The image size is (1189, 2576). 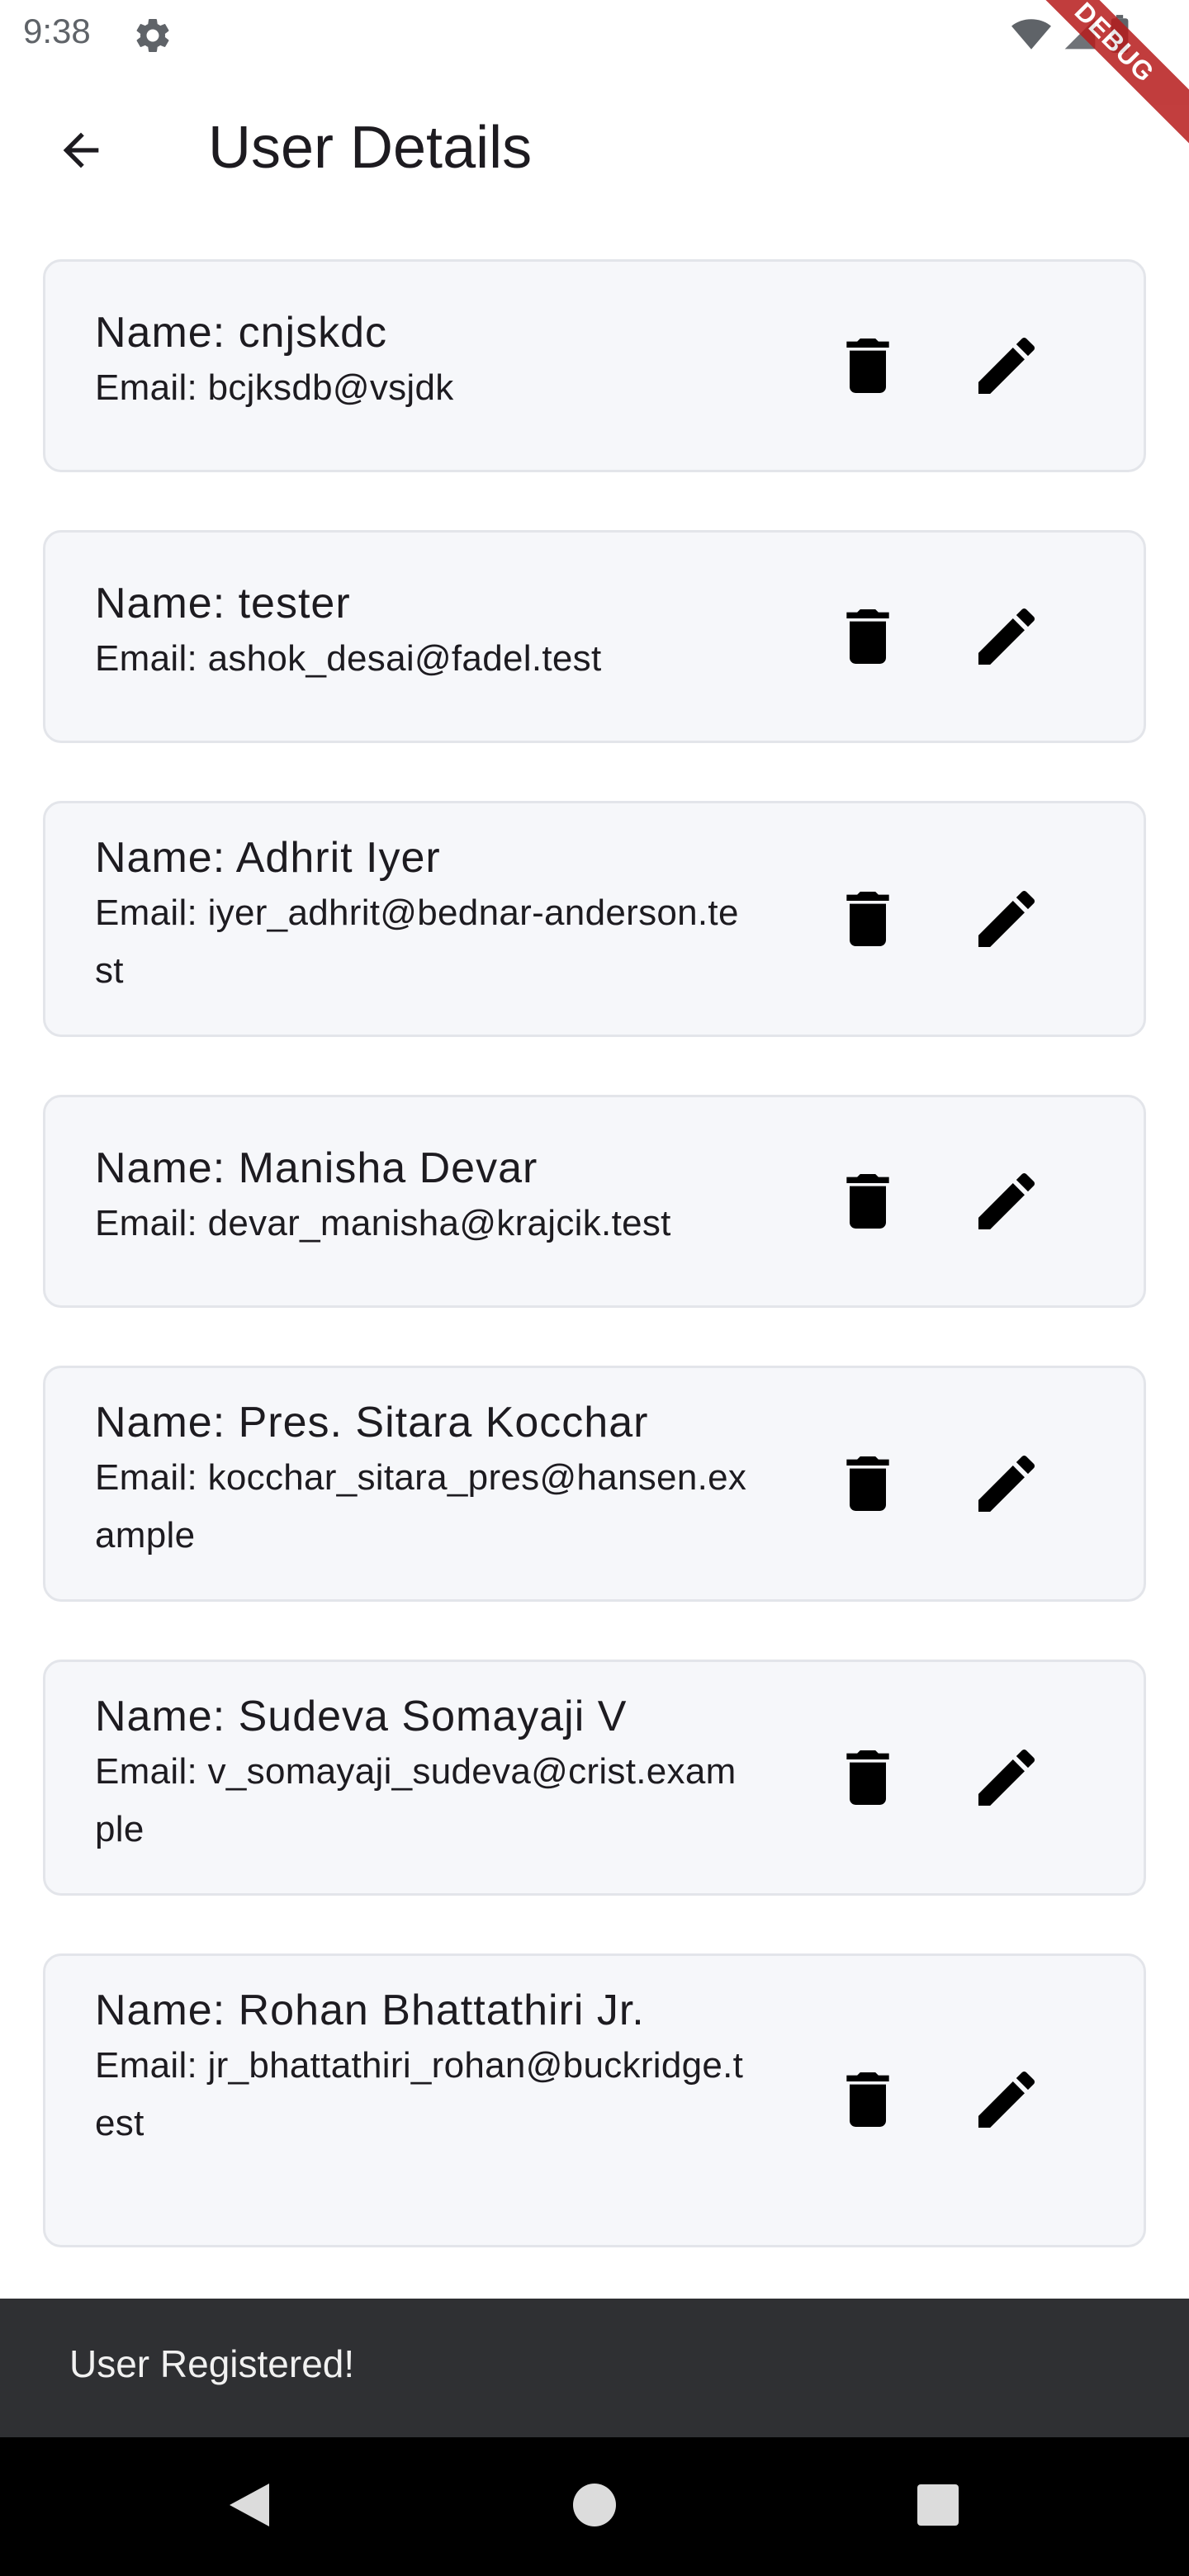 What do you see at coordinates (594, 2368) in the screenshot?
I see `snackbar: User Registered!` at bounding box center [594, 2368].